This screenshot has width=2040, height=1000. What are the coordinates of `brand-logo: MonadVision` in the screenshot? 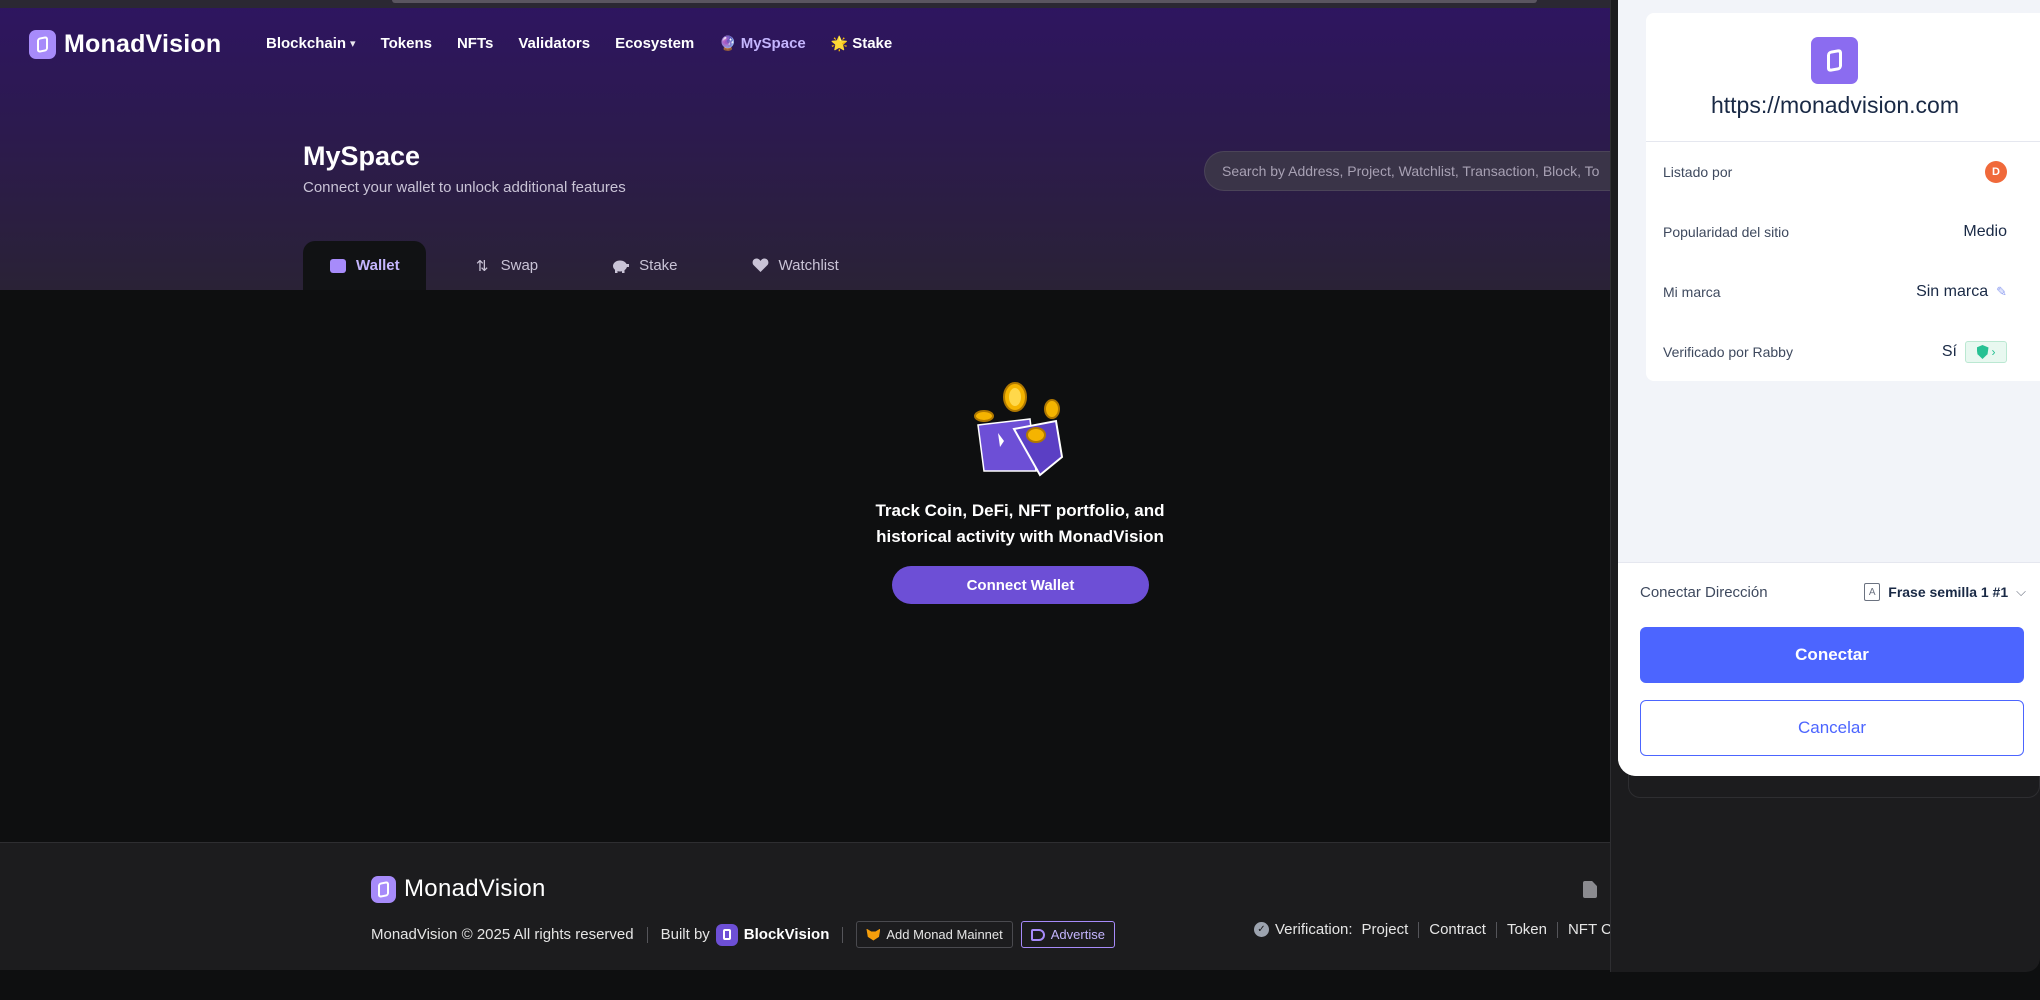 It's located at (125, 44).